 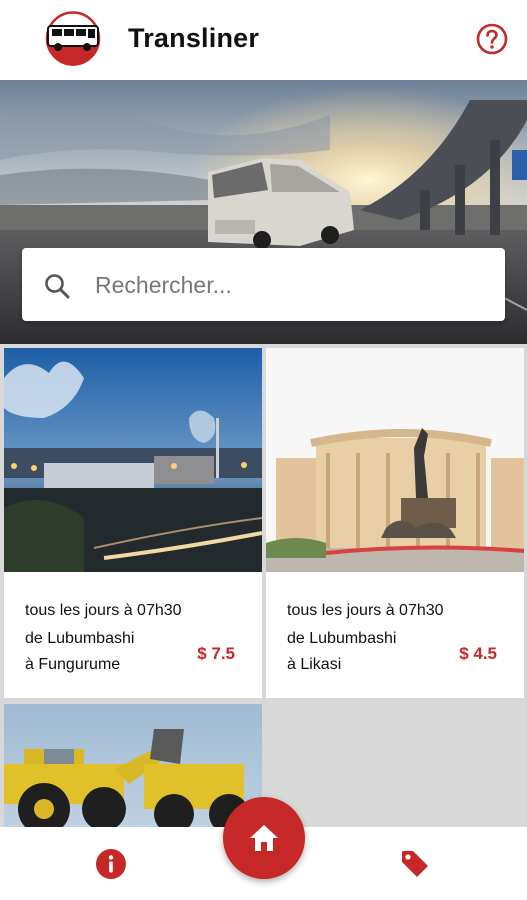 What do you see at coordinates (395, 460) in the screenshot?
I see `hotel-monument-photo` at bounding box center [395, 460].